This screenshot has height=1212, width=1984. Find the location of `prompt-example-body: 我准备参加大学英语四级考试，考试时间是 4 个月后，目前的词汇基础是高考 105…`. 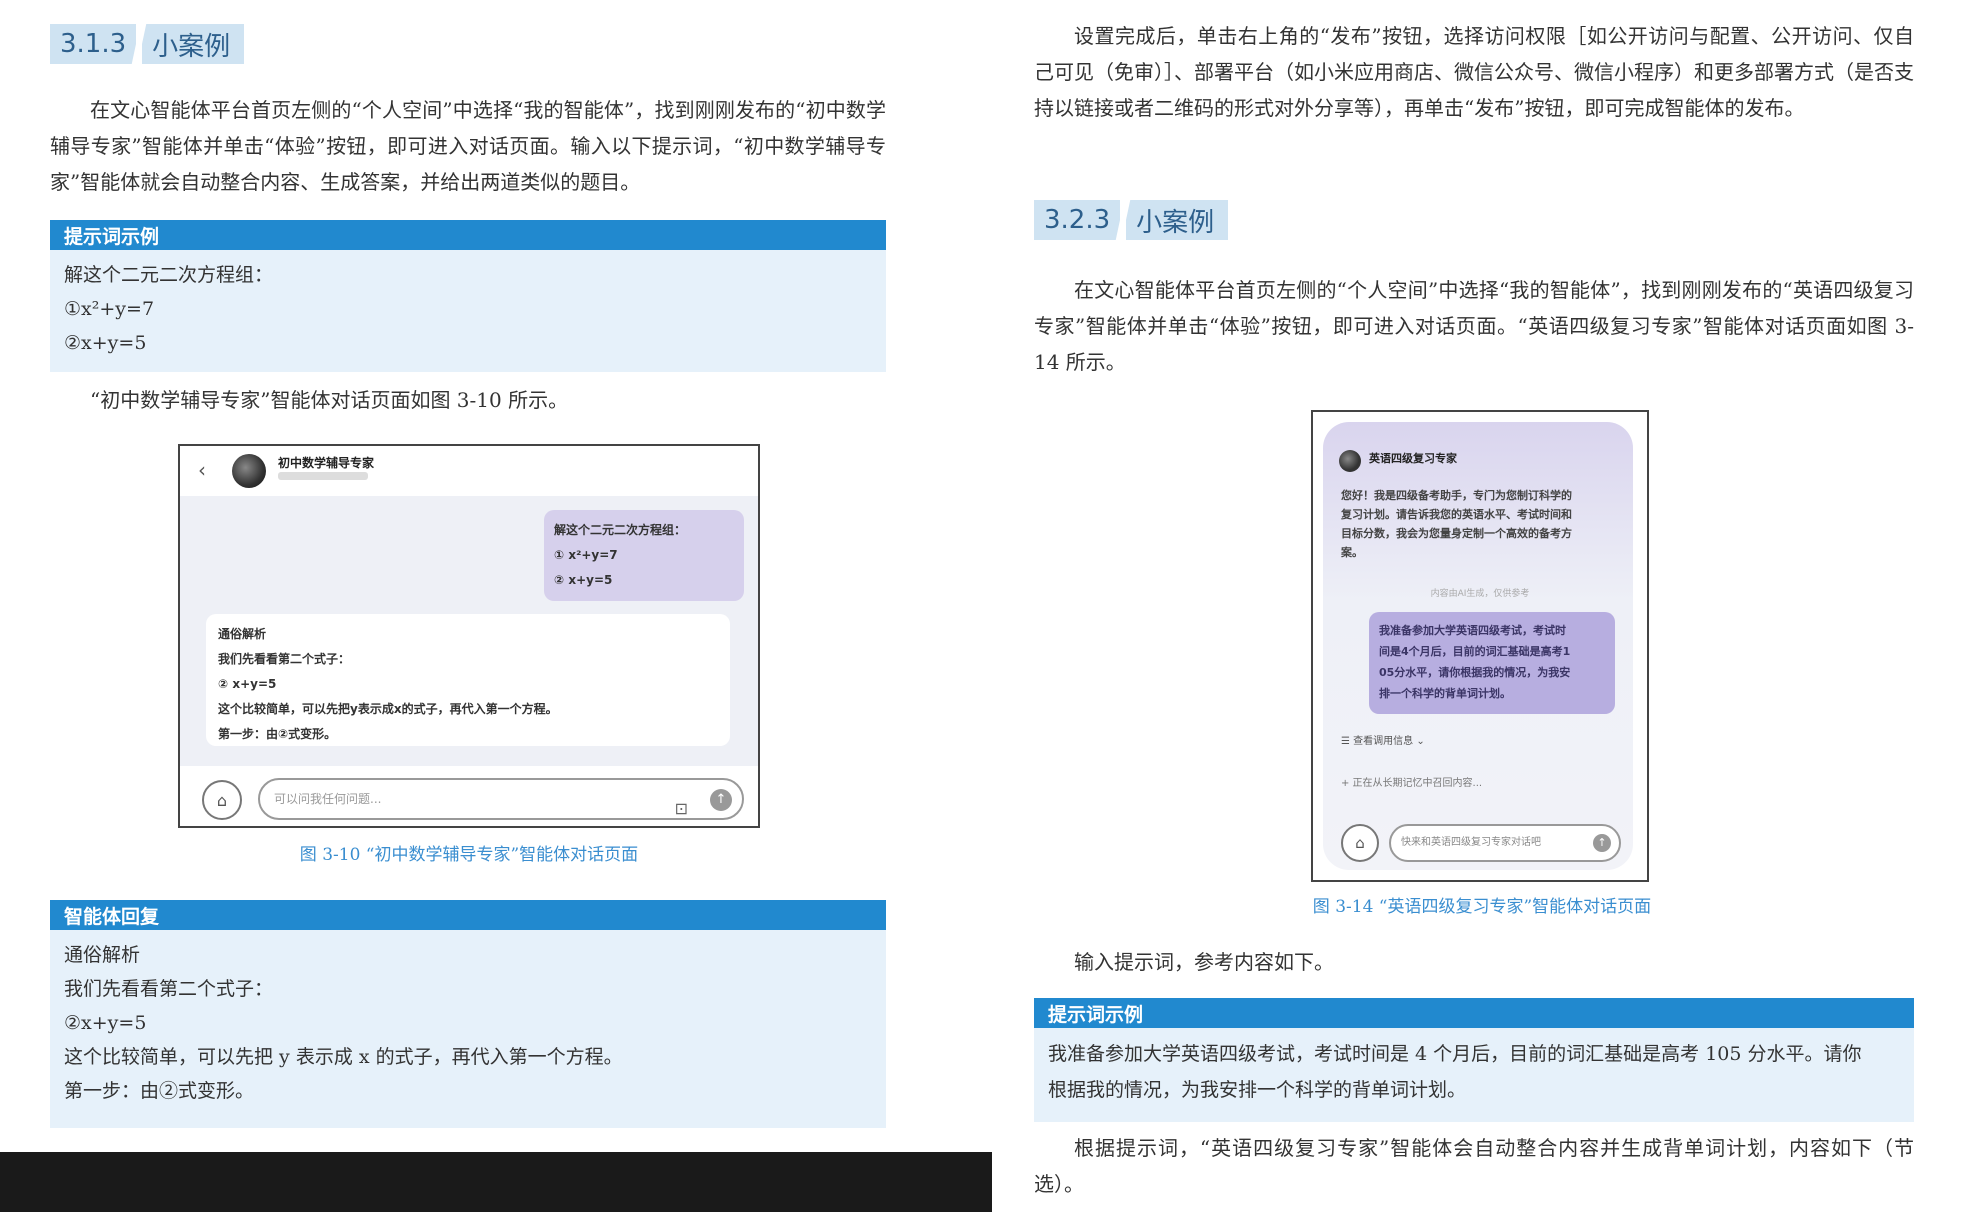

prompt-example-body: 我准备参加大学英语四级考试，考试时间是 4 个月后，目前的词汇基础是高考 105… is located at coordinates (1474, 1072).